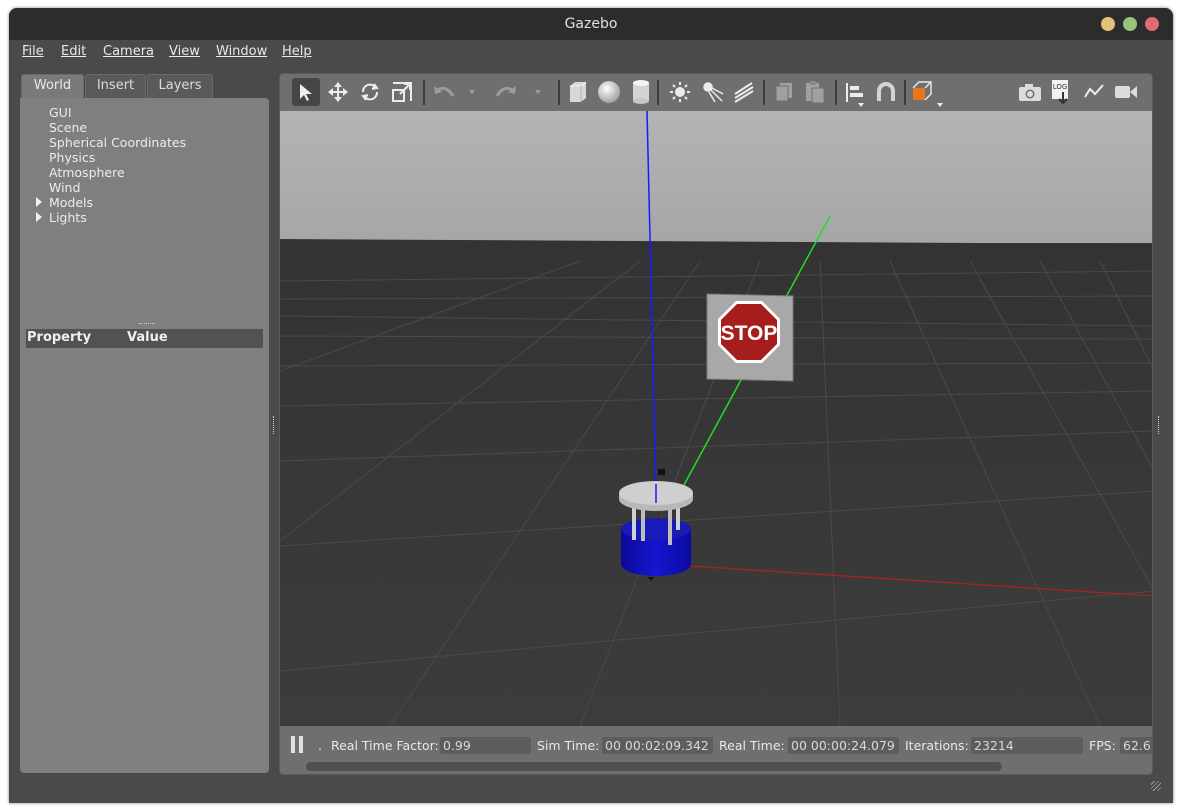  Describe the element at coordinates (72, 157) in the screenshot. I see `tree-item-physics: Physics` at that location.